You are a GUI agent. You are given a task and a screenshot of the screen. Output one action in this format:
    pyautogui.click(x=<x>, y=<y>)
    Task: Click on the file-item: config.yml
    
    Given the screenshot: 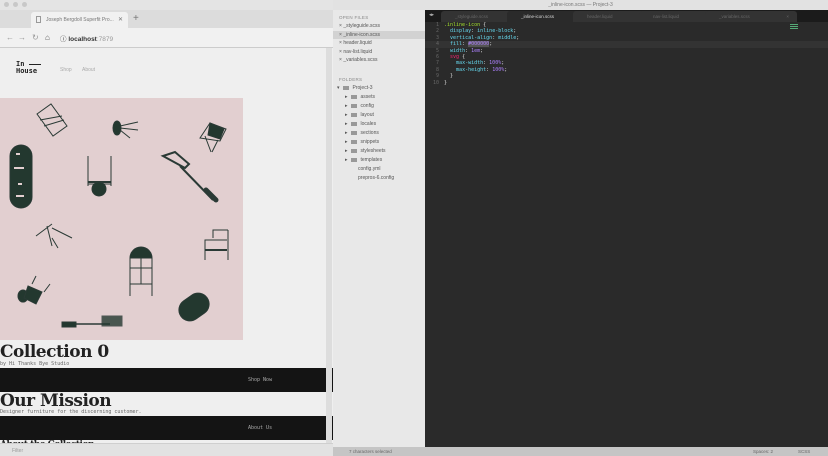 What is the action you would take?
    pyautogui.click(x=369, y=170)
    